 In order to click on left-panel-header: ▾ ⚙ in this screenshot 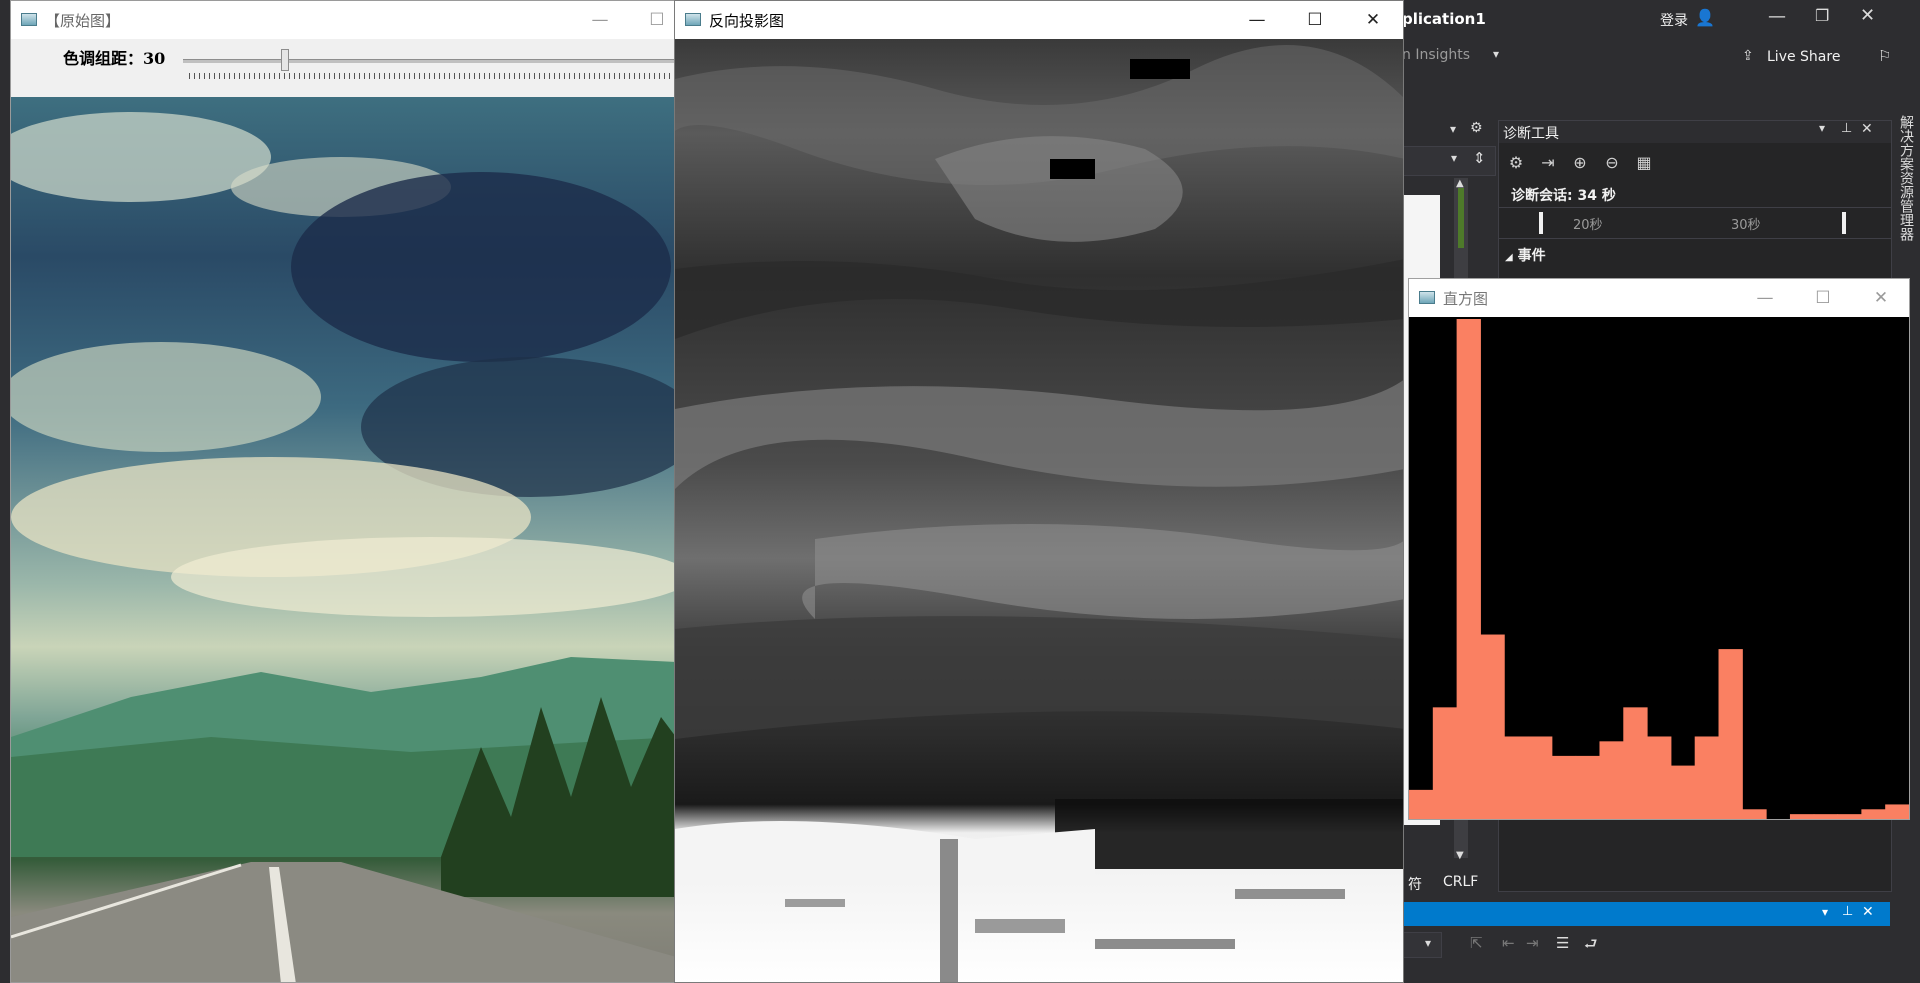, I will do `click(1447, 131)`.